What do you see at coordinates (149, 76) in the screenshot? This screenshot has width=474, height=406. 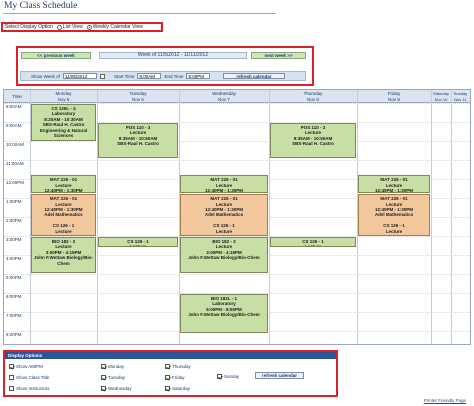 I see `start-time-input: 8:00AM` at bounding box center [149, 76].